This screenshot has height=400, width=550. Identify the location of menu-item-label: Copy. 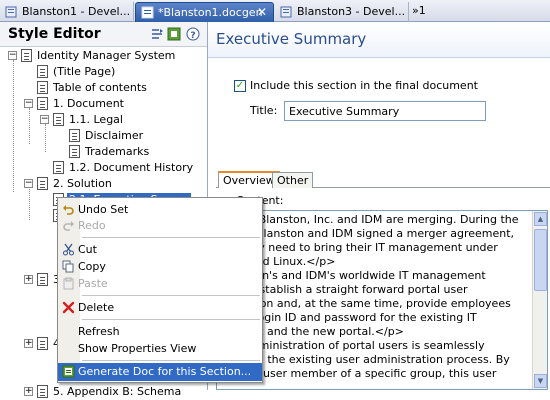
(92, 266).